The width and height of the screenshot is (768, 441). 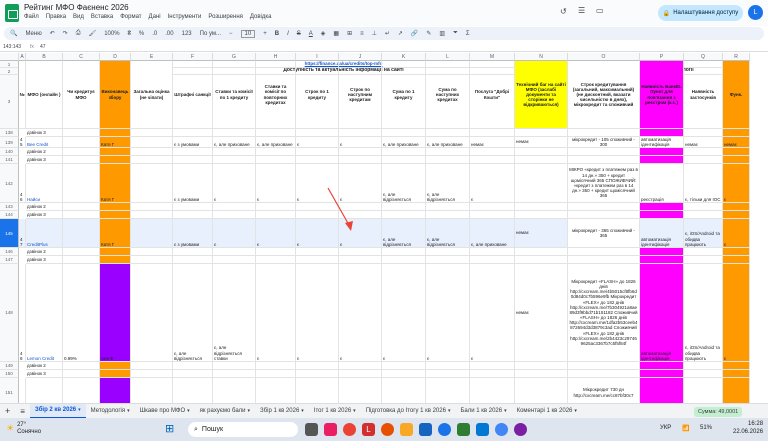 What do you see at coordinates (299, 34) in the screenshot?
I see `strike-button: S` at bounding box center [299, 34].